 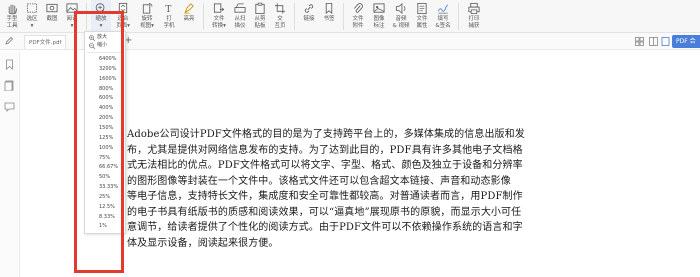 What do you see at coordinates (422, 22) in the screenshot?
I see `properties-tool-label: 文件 属性` at bounding box center [422, 22].